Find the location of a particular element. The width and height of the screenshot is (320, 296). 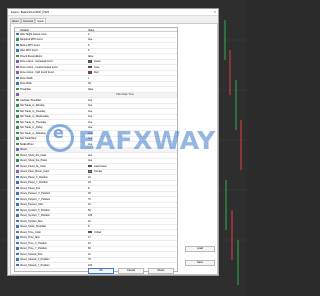

parameter-name: View1_Pane_Boxer_Color is located at coordinates (35, 172).